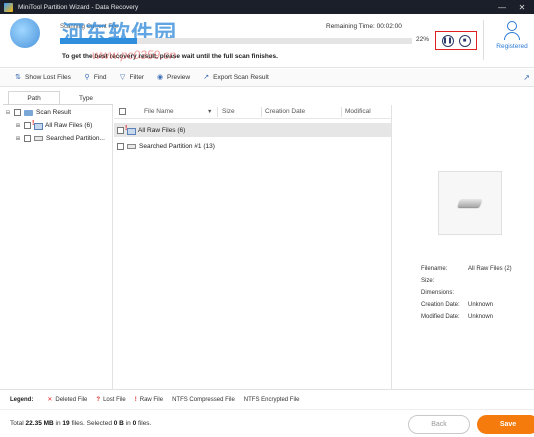 This screenshot has height=437, width=534. I want to click on scan-progress-bar, so click(236, 41).